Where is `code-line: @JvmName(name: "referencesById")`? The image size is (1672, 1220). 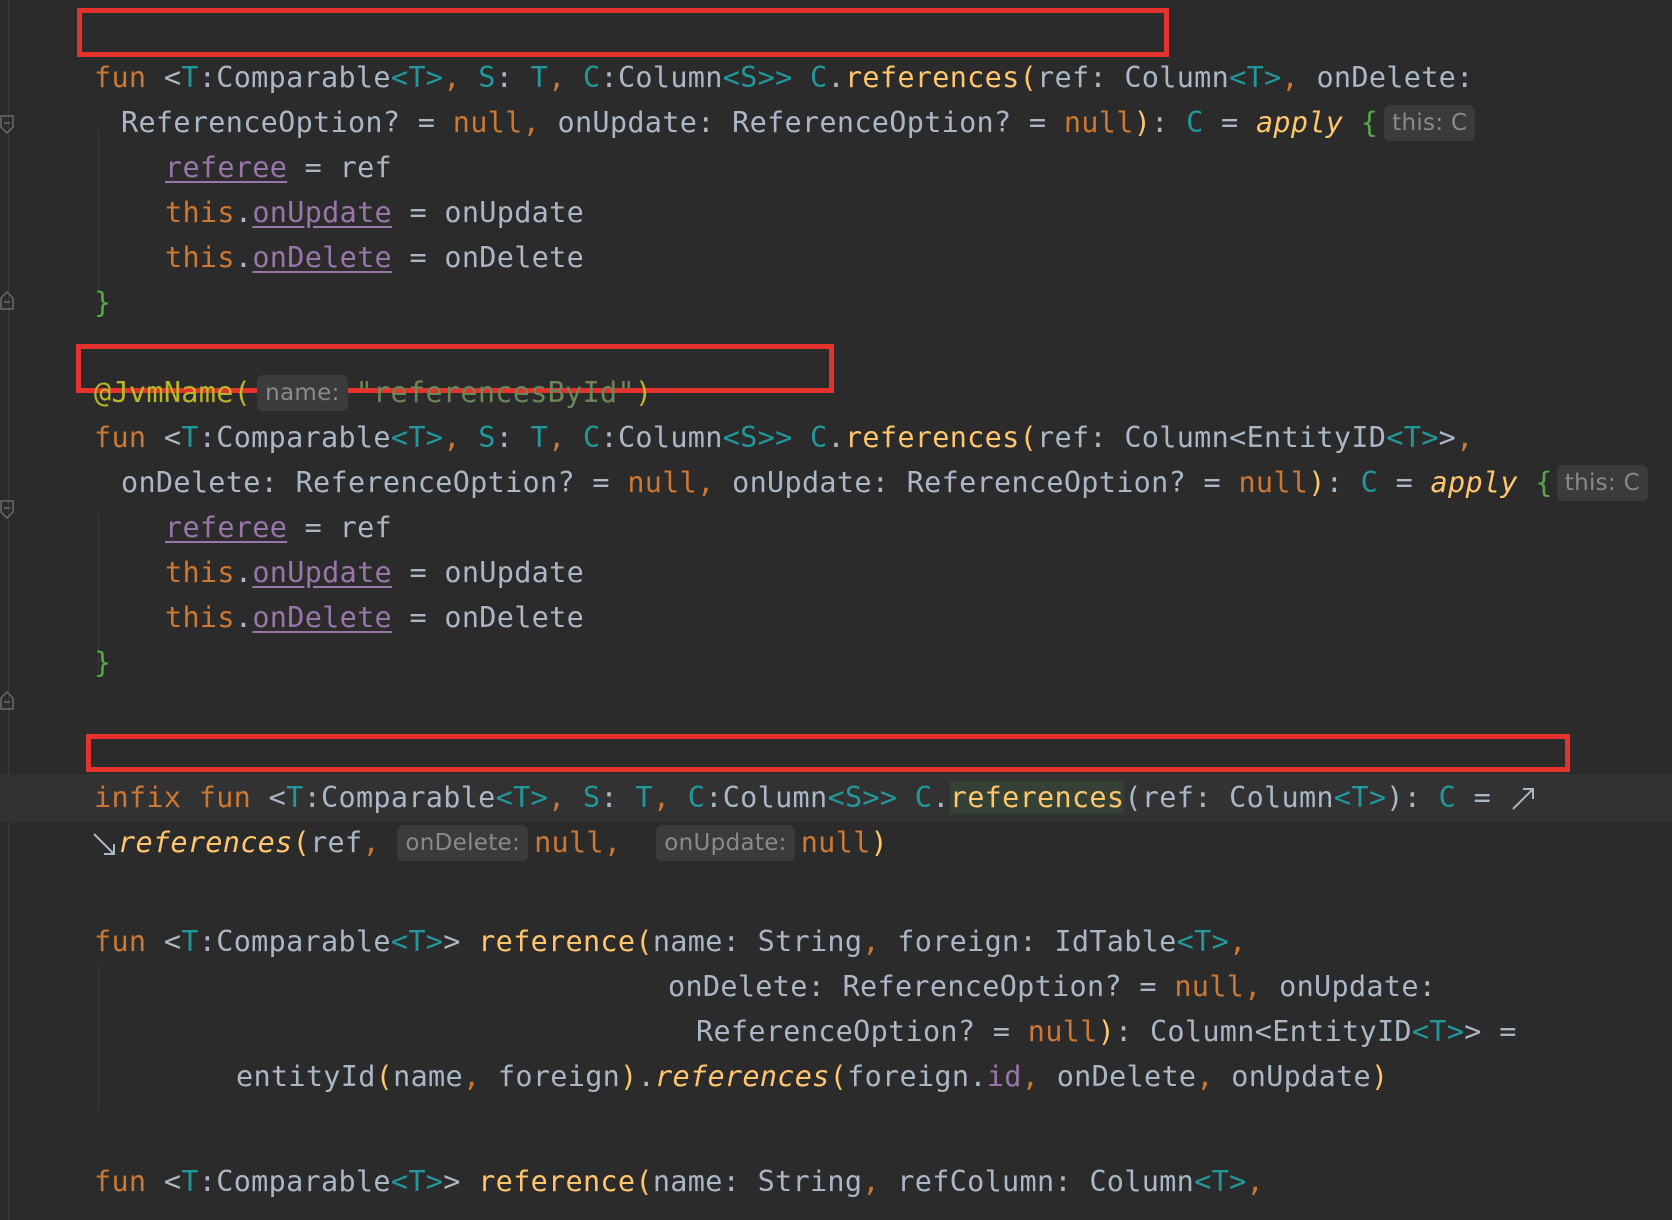 code-line: @JvmName(name: "referencesById") is located at coordinates (373, 393).